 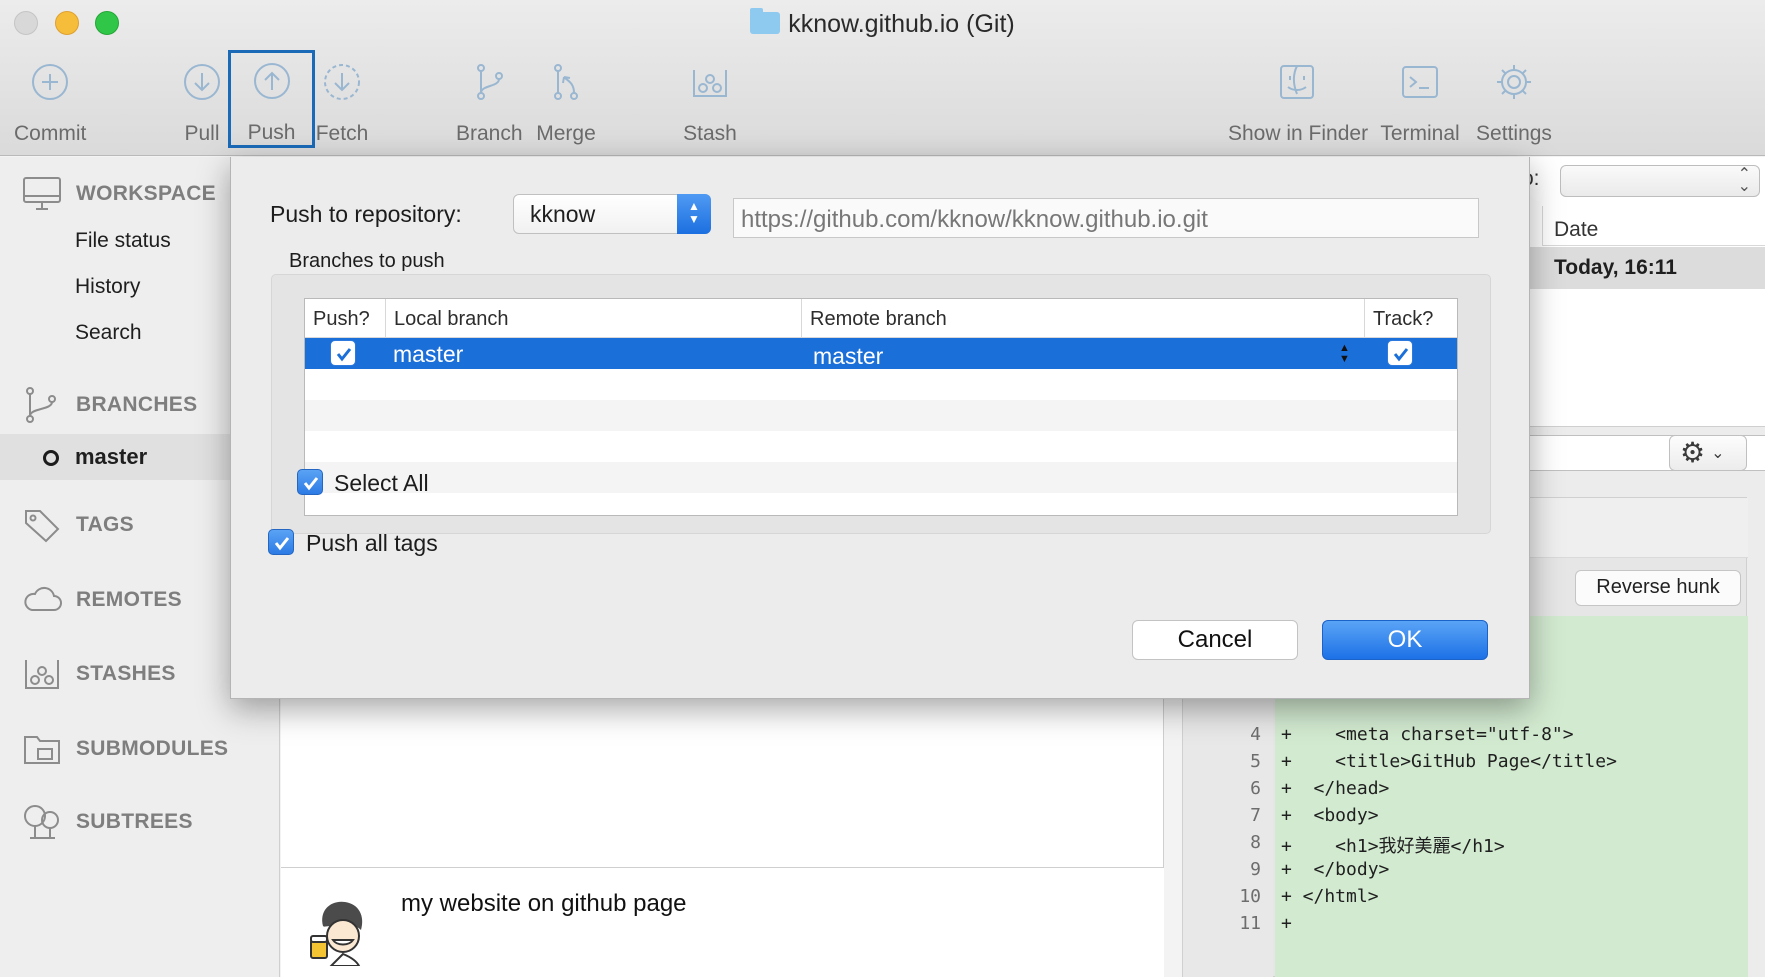 What do you see at coordinates (1514, 82) in the screenshot?
I see `gear-icon` at bounding box center [1514, 82].